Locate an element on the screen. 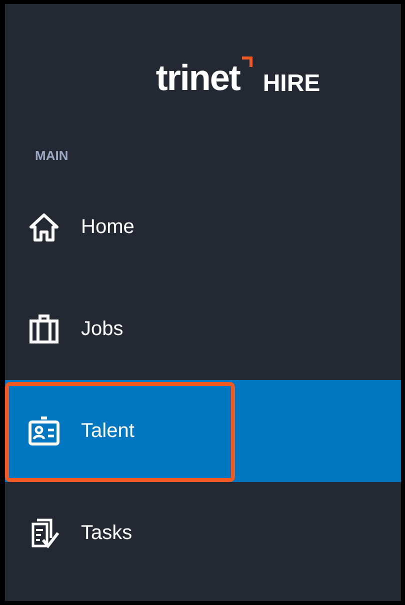 The height and width of the screenshot is (605, 405). id-card-icon is located at coordinates (44, 431).